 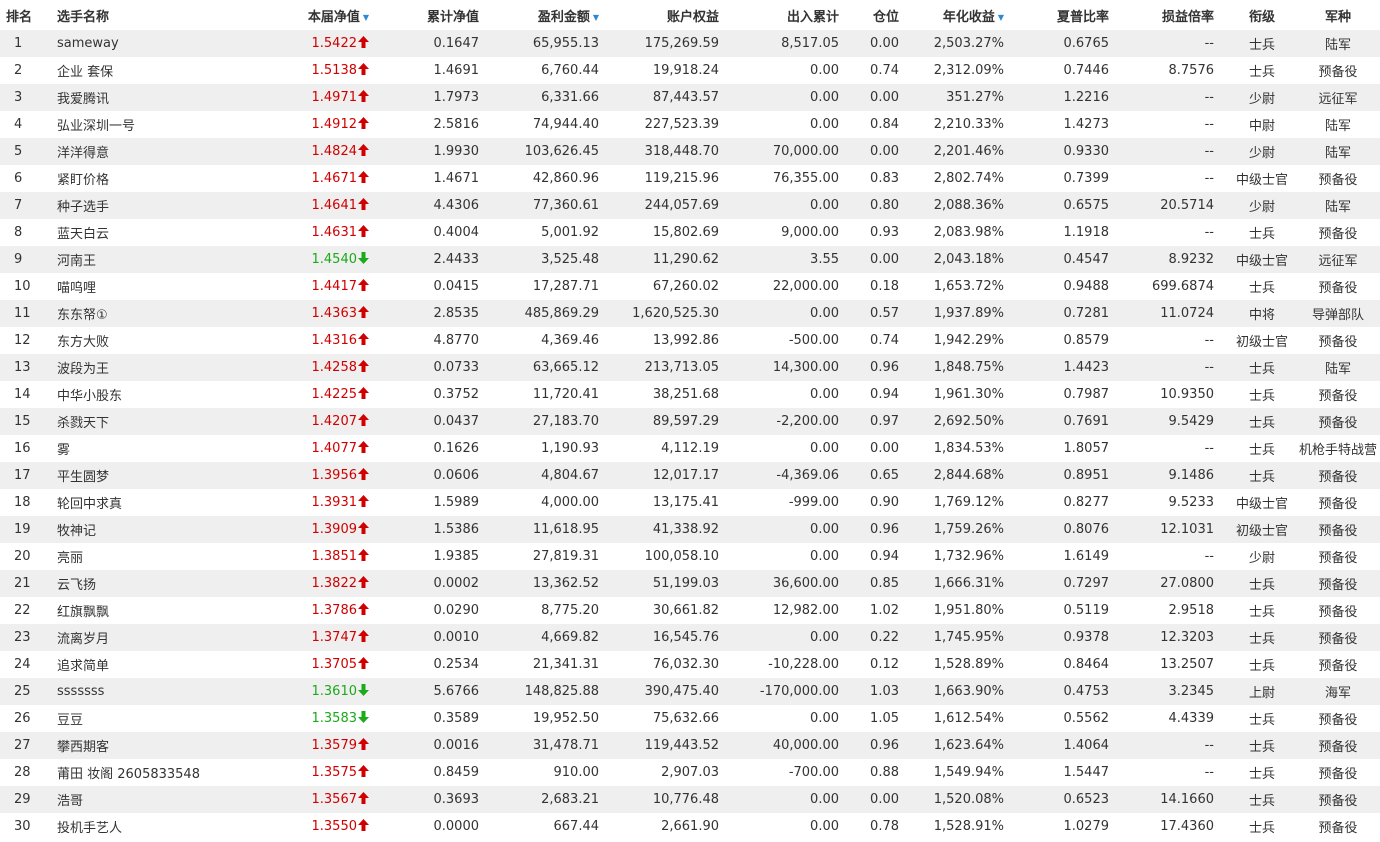 I want to click on cell-name: 企业 套保, so click(x=159, y=70).